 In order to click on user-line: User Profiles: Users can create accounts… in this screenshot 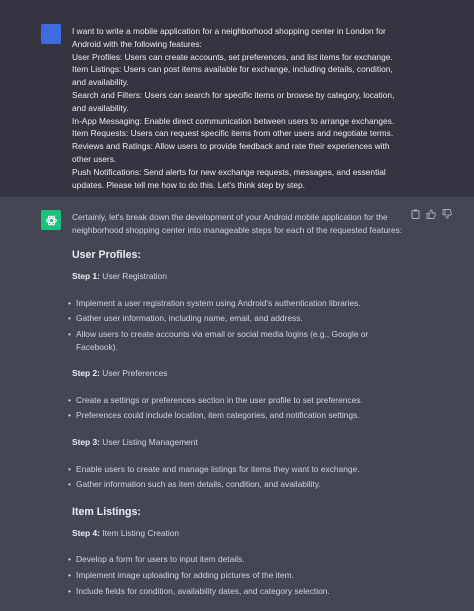, I will do `click(232, 56)`.